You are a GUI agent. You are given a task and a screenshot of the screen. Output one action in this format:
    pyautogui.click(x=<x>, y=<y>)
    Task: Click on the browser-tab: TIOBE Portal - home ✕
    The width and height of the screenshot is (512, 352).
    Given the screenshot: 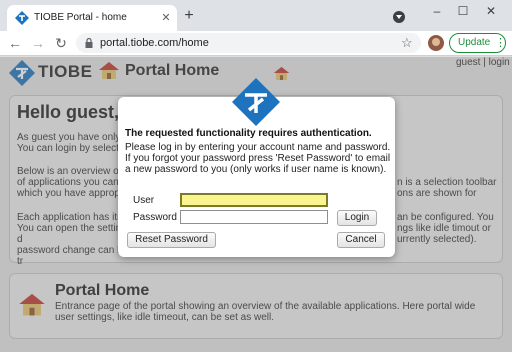 What is the action you would take?
    pyautogui.click(x=92, y=18)
    